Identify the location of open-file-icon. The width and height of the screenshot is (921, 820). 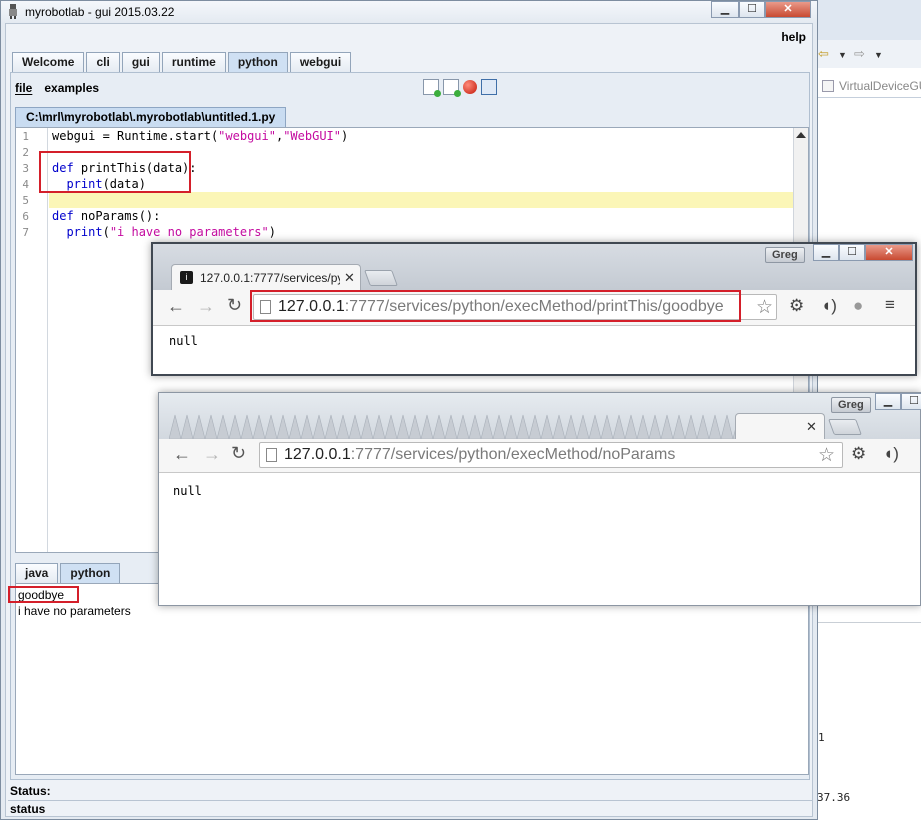
(452, 88).